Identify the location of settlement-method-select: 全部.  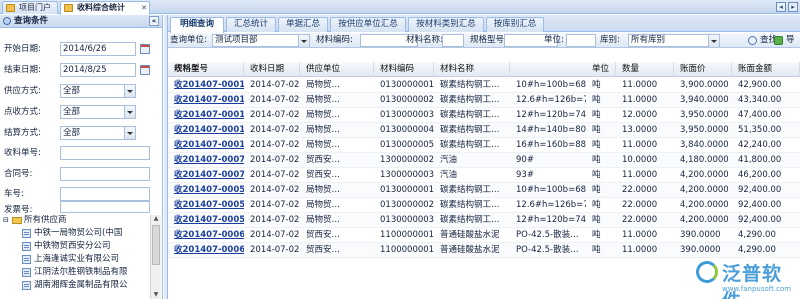
(98, 133).